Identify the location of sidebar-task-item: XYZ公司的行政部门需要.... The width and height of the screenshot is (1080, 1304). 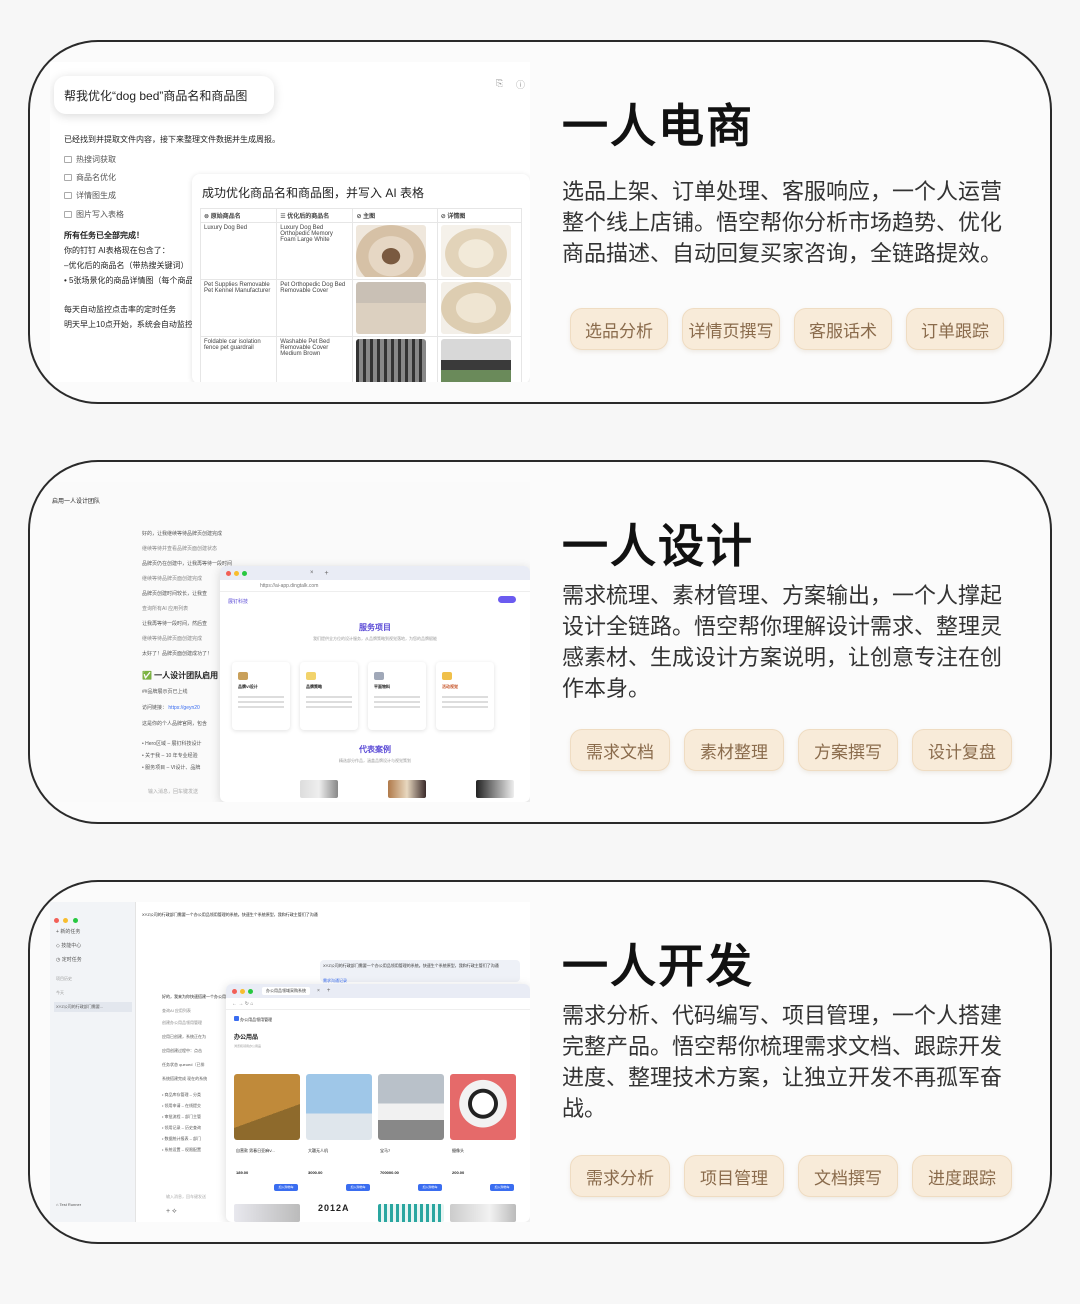
(93, 1007).